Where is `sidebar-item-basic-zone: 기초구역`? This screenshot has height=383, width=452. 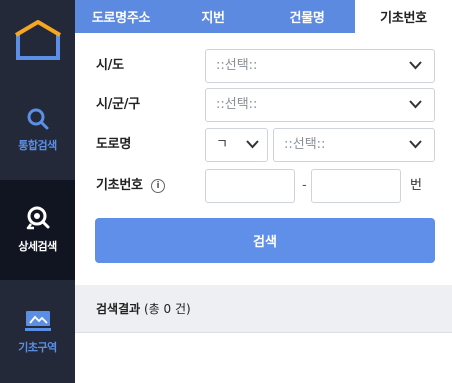
sidebar-item-basic-zone: 기초구역 is located at coordinates (37, 331).